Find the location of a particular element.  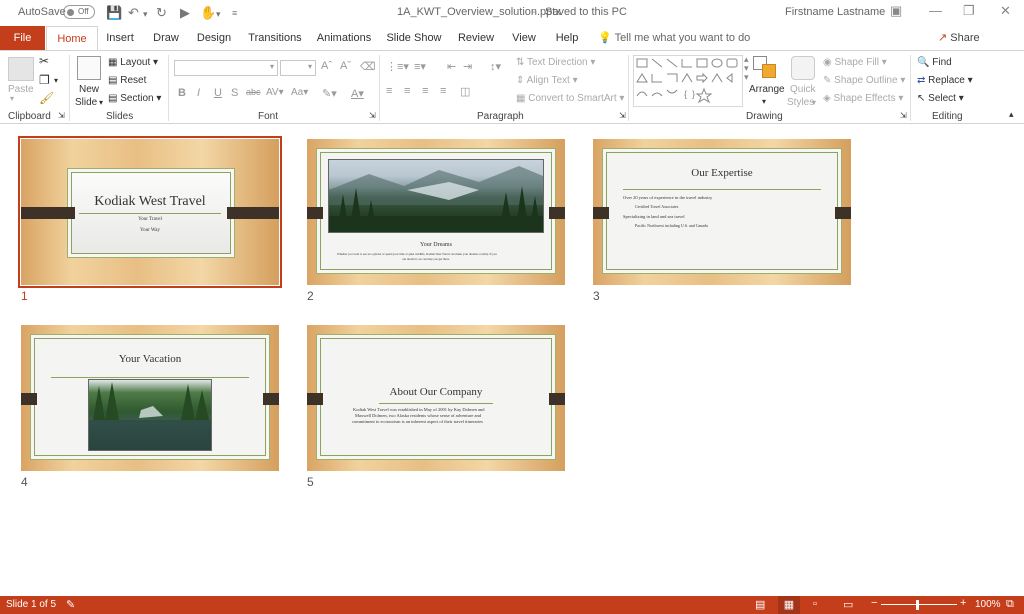

normal-view-icon: ▤ is located at coordinates (760, 604).